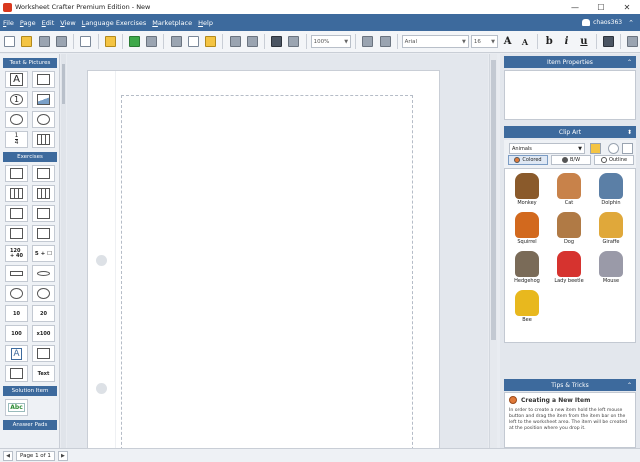 Image resolution: width=640 pixels, height=462 pixels. I want to click on menu-help: Help, so click(205, 23).